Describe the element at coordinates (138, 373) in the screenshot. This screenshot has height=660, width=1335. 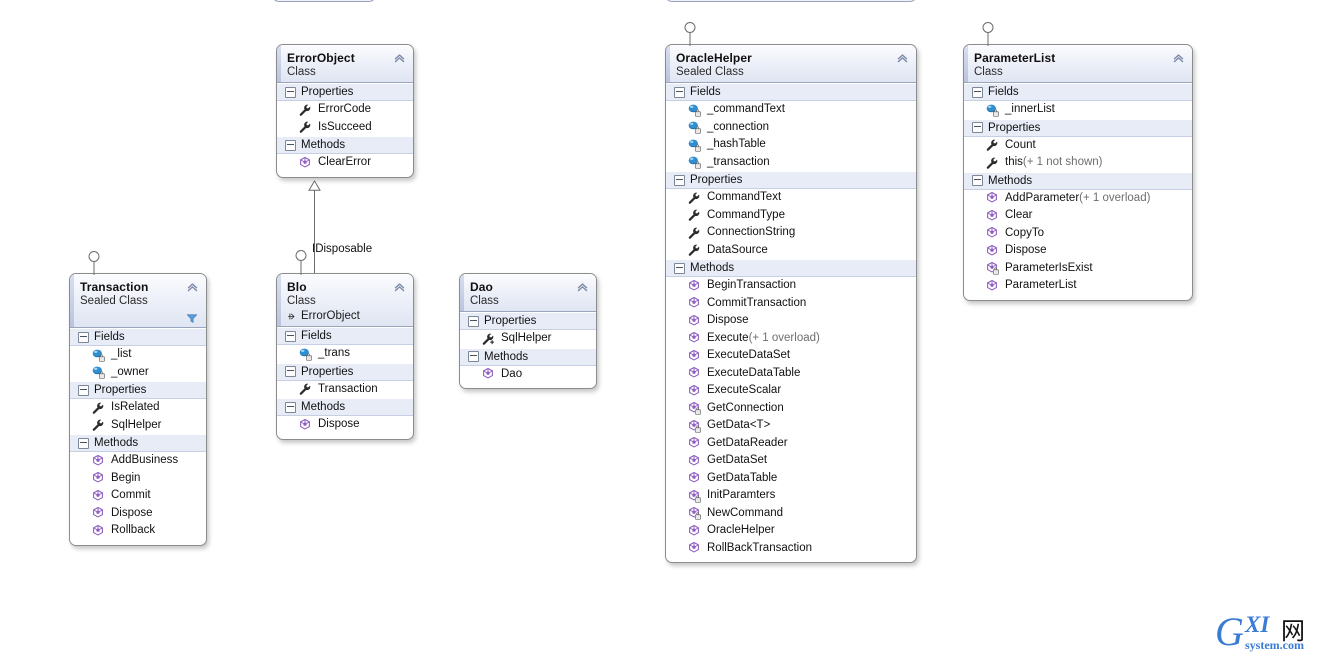
I see `member-row: _owner` at that location.